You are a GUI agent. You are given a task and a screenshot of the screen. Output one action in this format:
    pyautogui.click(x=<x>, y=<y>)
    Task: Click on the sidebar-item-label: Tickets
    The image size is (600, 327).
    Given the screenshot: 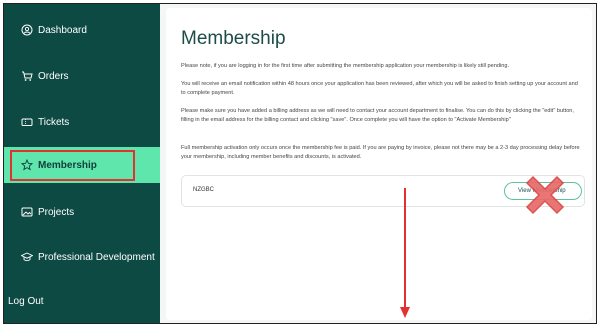 What is the action you would take?
    pyautogui.click(x=54, y=122)
    